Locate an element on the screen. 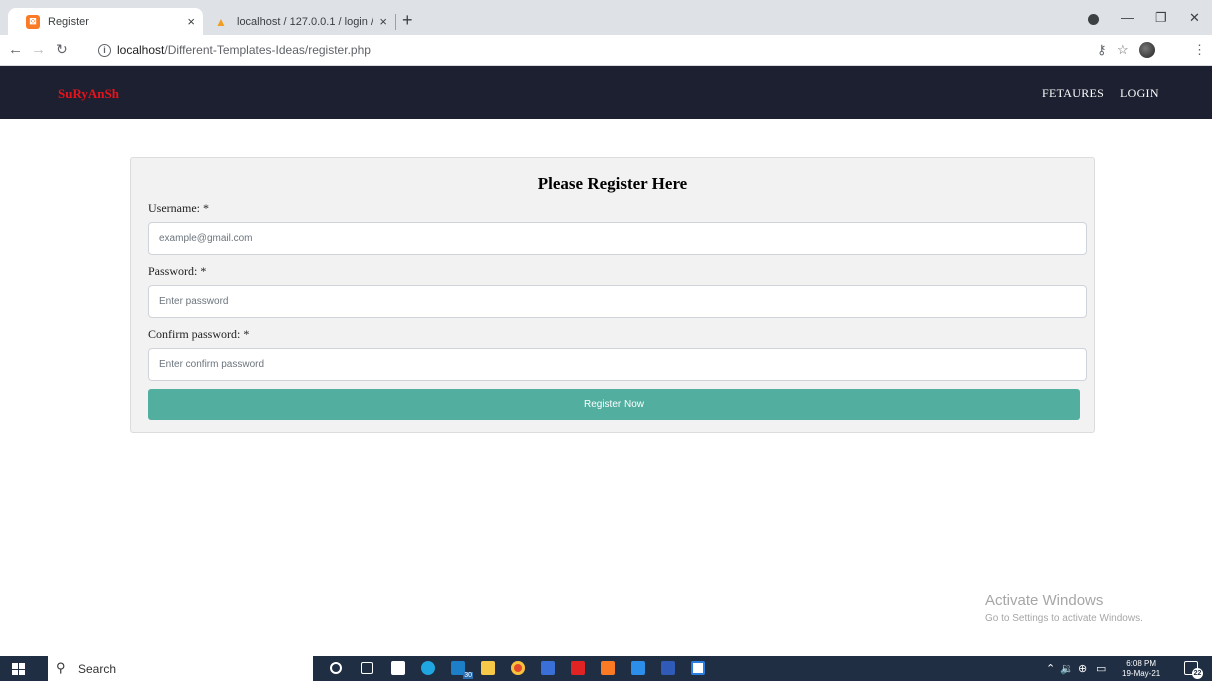  tab-register: ⊠ Register × is located at coordinates (105, 21).